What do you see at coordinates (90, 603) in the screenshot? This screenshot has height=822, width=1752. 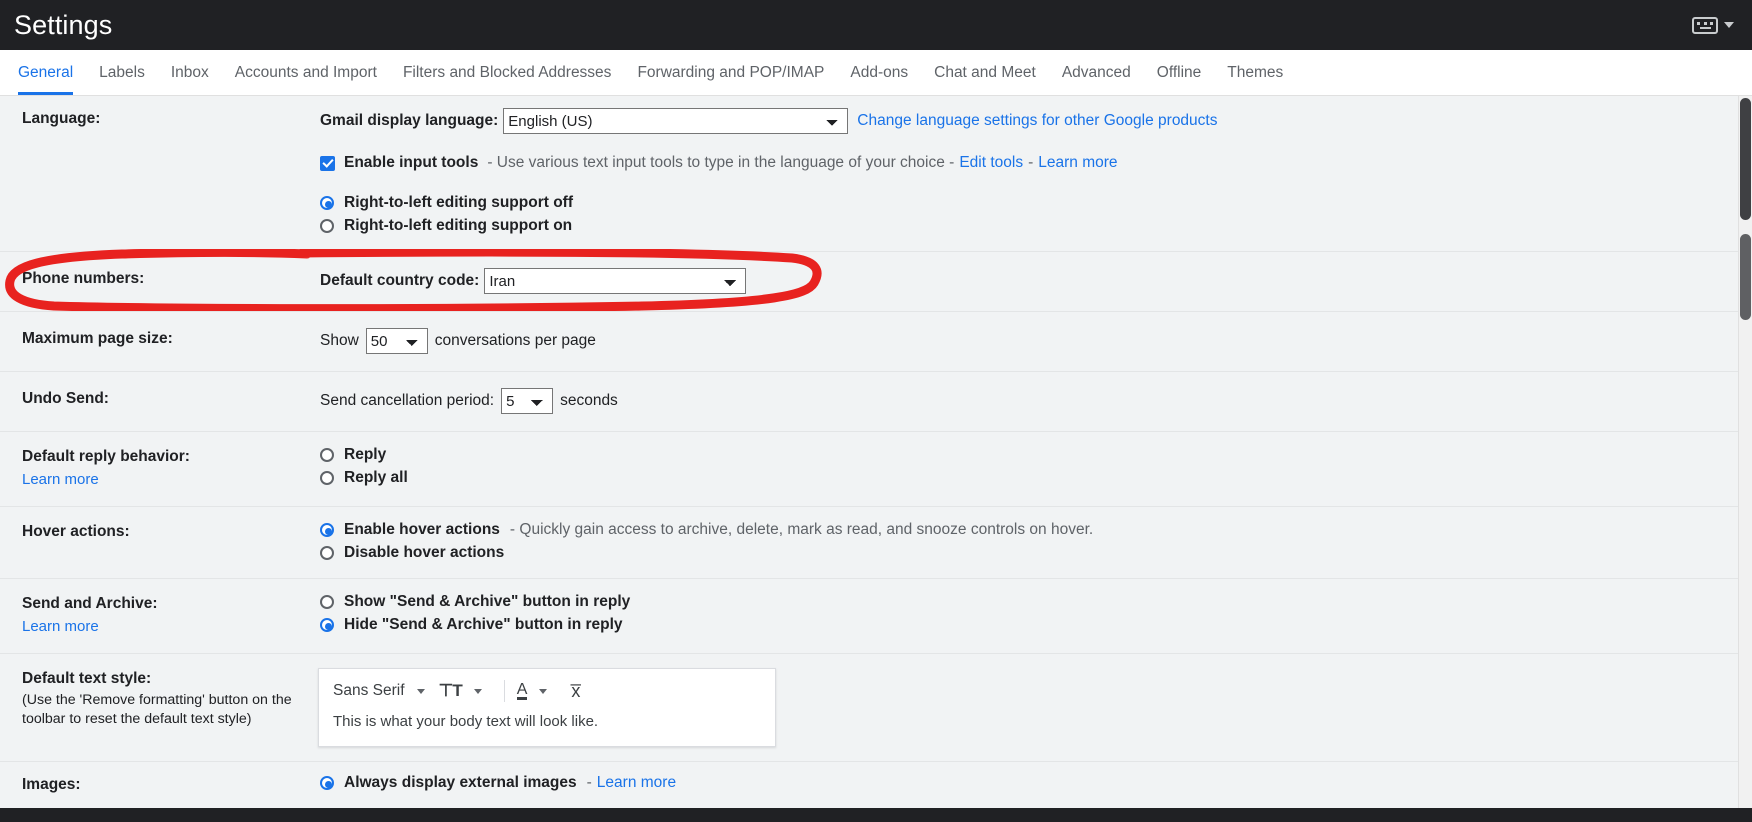 I see `send-and-archive-title: Send and Archive:` at bounding box center [90, 603].